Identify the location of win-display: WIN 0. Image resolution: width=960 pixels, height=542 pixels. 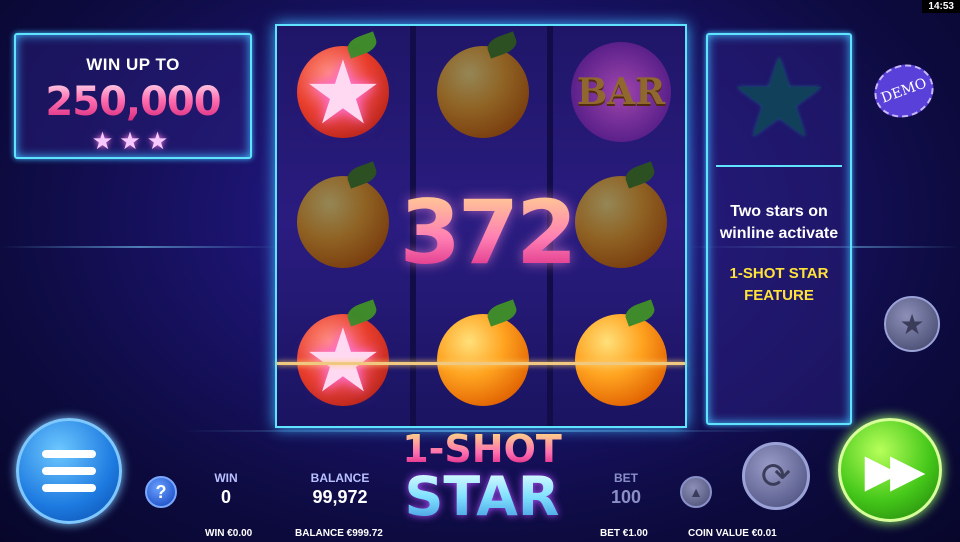
(226, 489).